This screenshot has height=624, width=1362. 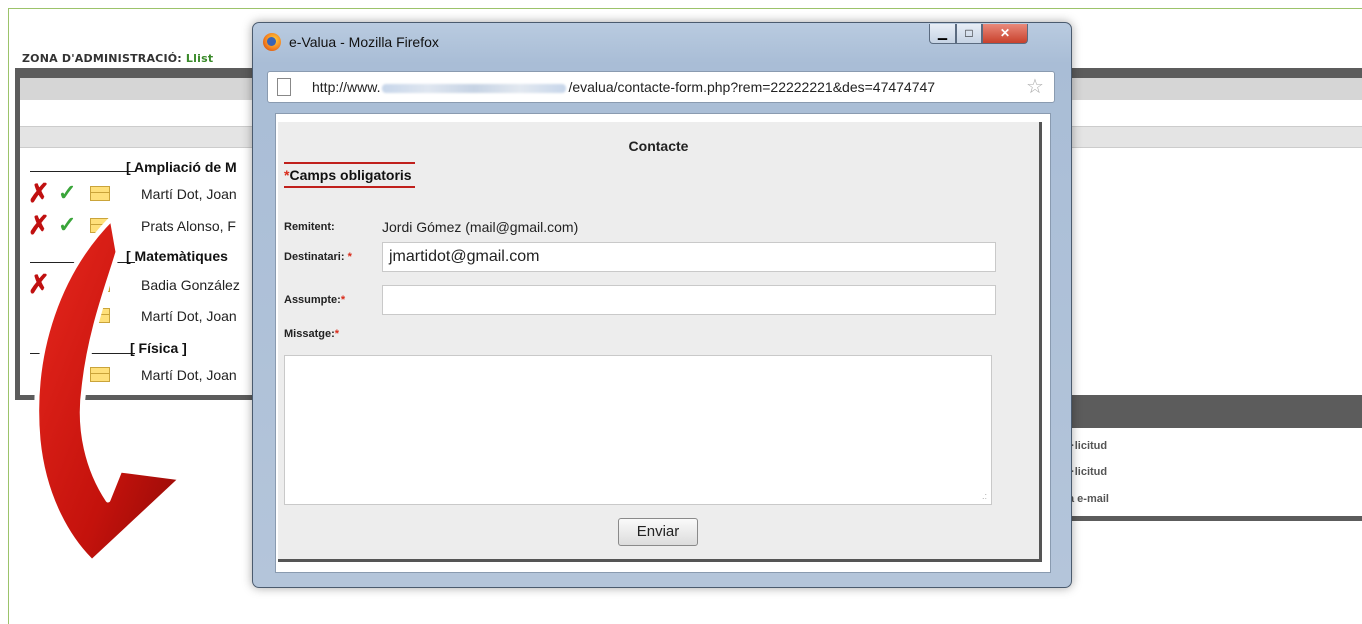 What do you see at coordinates (1088, 499) in the screenshot?
I see `options-item: a e-mail` at bounding box center [1088, 499].